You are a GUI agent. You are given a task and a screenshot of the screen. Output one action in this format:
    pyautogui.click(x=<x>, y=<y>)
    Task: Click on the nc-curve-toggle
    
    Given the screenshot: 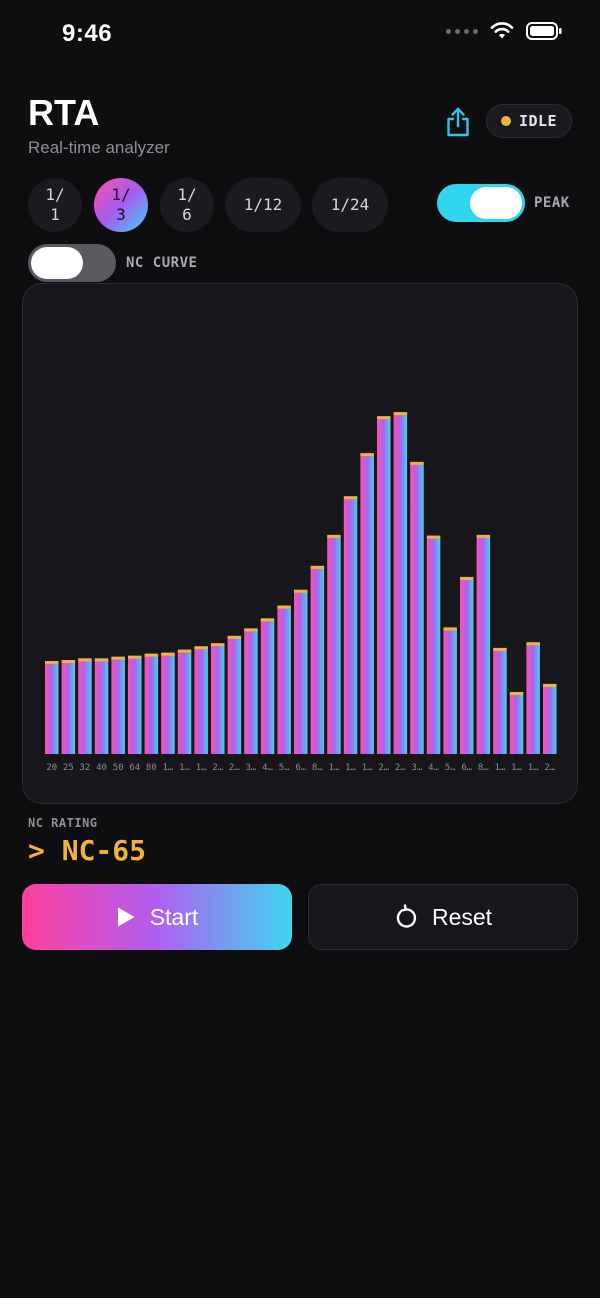 What is the action you would take?
    pyautogui.click(x=72, y=263)
    